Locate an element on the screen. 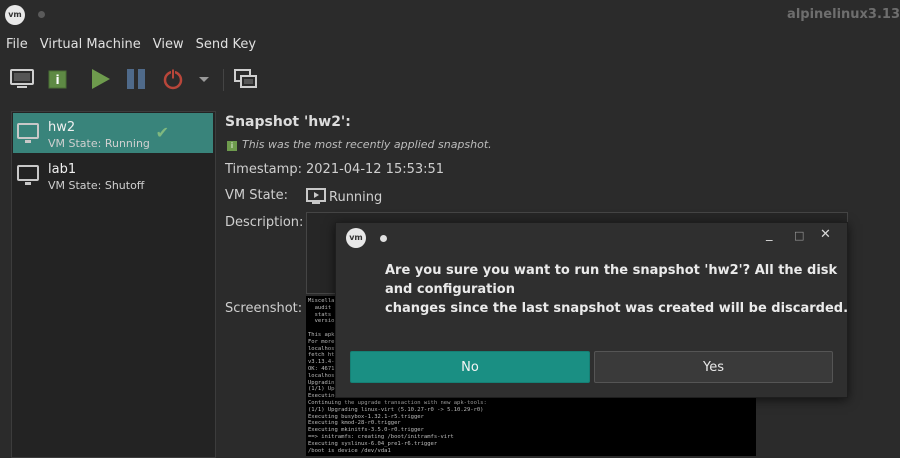  console-icon is located at coordinates (22, 79).